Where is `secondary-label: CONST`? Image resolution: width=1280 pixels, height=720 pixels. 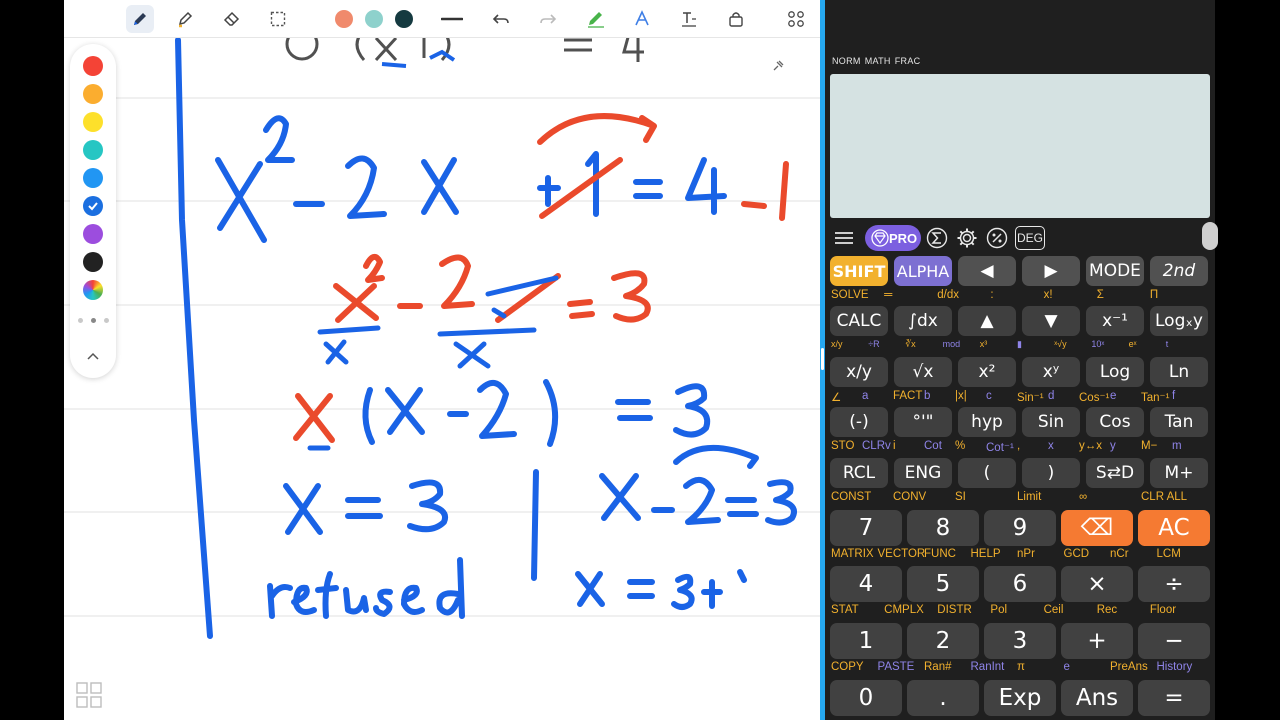 secondary-label: CONST is located at coordinates (851, 497).